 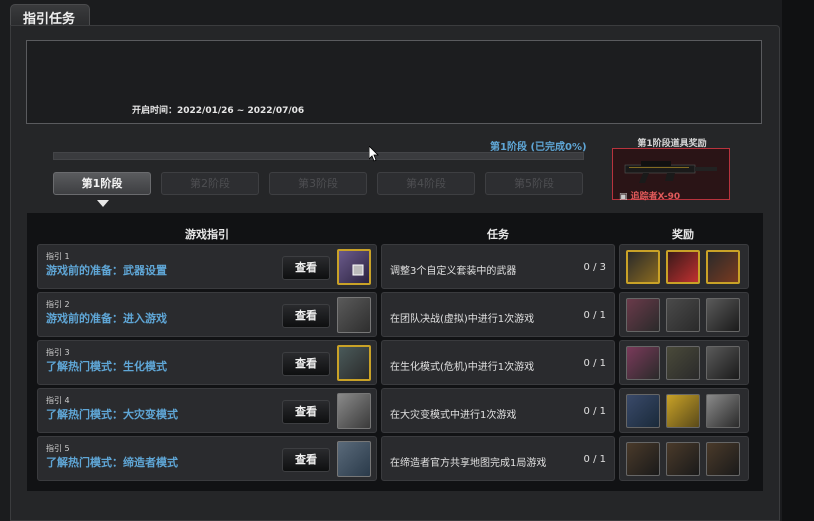 What do you see at coordinates (426, 183) in the screenshot?
I see `stage-tab-4: 第4阶段` at bounding box center [426, 183].